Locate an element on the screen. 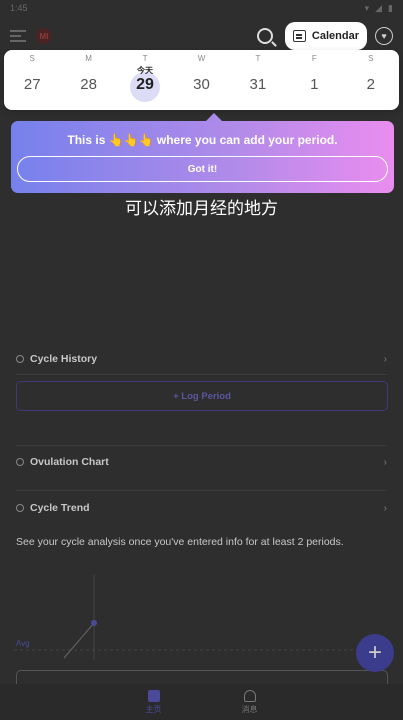 The width and height of the screenshot is (403, 720). cycle-history-title: Cycle History is located at coordinates (64, 359).